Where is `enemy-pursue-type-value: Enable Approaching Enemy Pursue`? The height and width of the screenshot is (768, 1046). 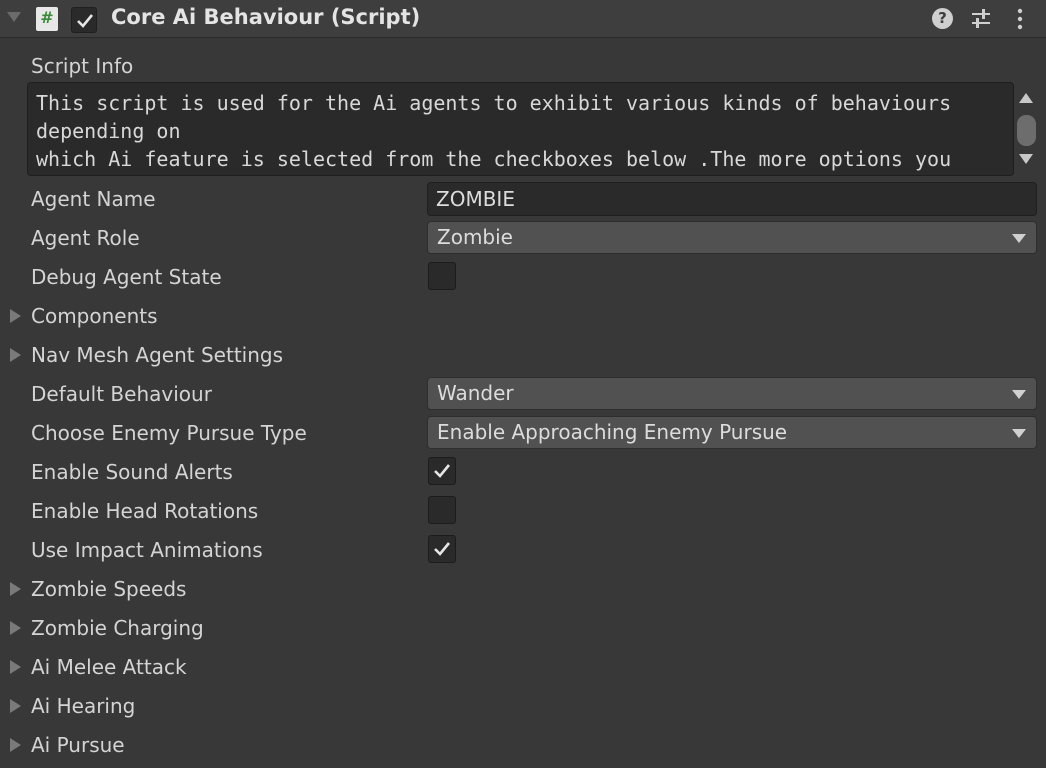 enemy-pursue-type-value: Enable Approaching Enemy Pursue is located at coordinates (612, 432).